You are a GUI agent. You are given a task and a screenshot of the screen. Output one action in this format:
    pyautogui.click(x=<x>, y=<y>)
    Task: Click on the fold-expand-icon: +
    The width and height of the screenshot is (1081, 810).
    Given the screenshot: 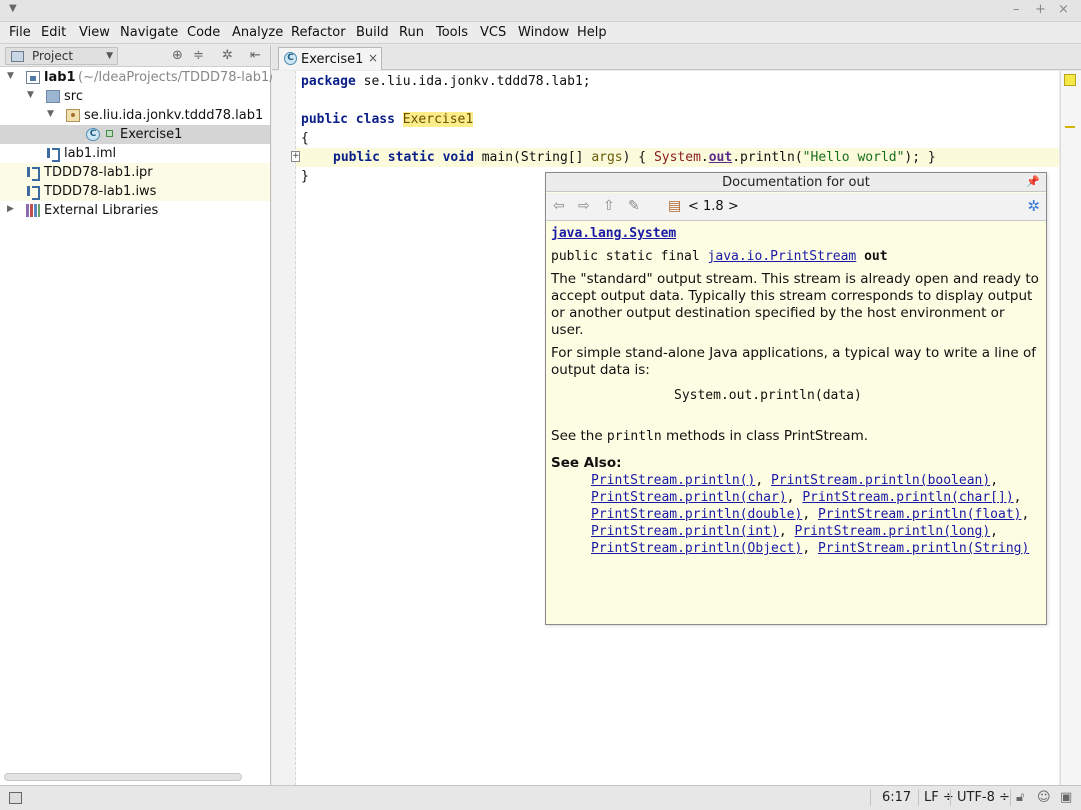 What is the action you would take?
    pyautogui.click(x=295, y=156)
    